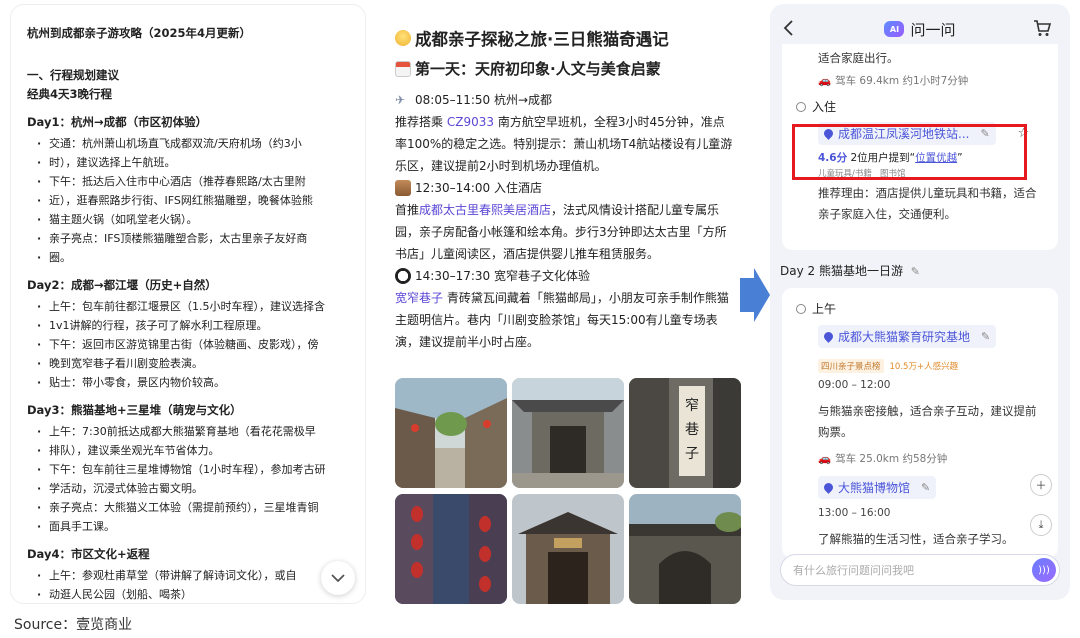 This screenshot has height=638, width=1080. I want to click on photo-alley-sign: 窄巷子, so click(685, 433).